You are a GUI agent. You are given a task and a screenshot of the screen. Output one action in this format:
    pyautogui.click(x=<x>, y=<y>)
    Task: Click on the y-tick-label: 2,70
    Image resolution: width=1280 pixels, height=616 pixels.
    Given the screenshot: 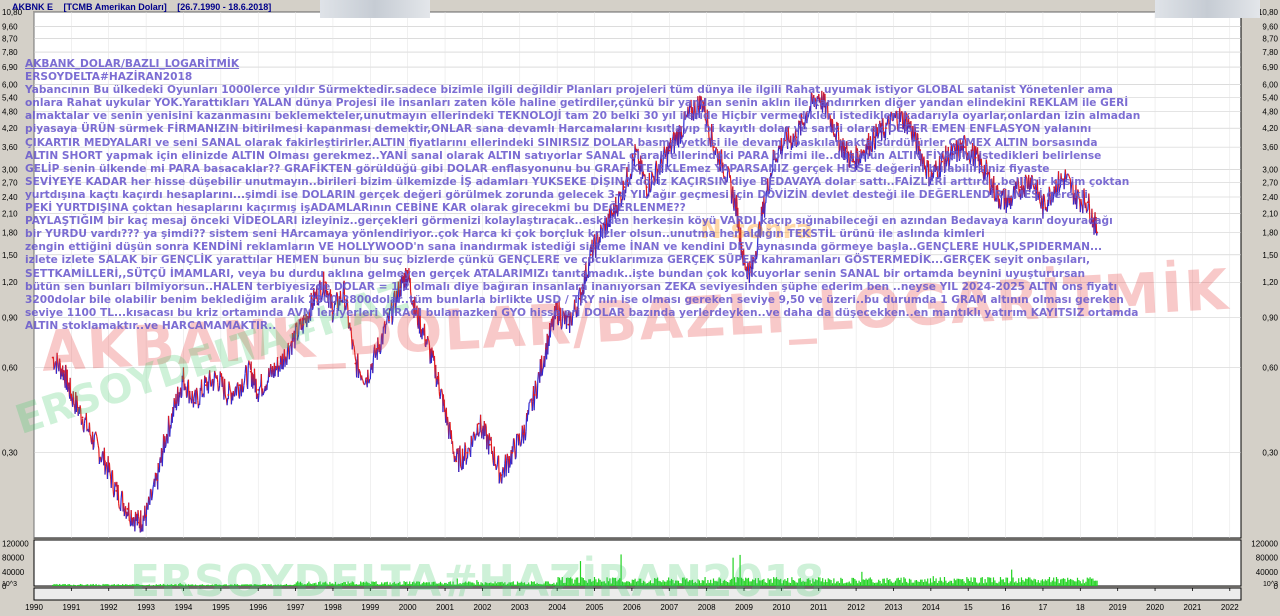 What is the action you would take?
    pyautogui.click(x=10, y=183)
    